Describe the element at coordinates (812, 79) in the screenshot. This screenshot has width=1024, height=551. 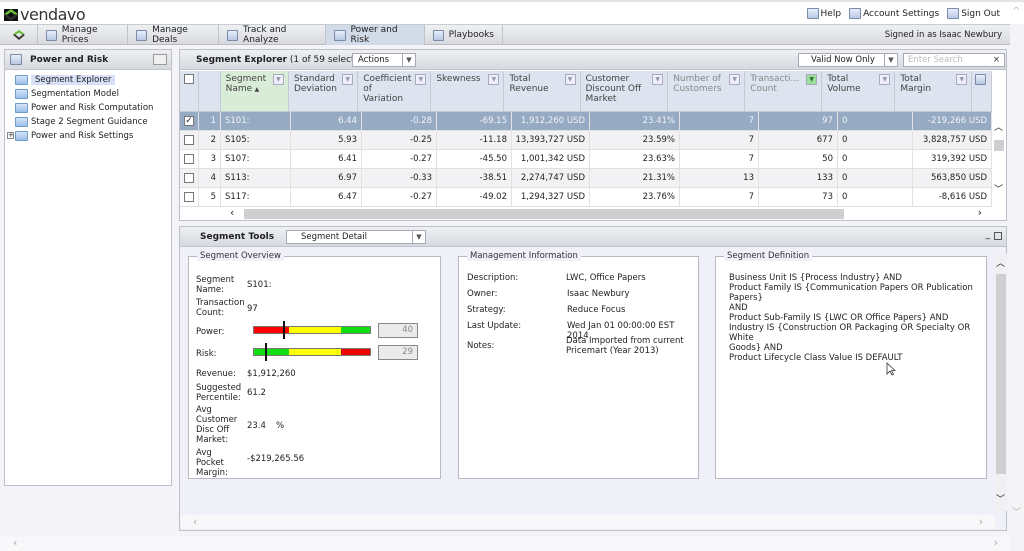
I see `filter-active-icon: ▼` at that location.